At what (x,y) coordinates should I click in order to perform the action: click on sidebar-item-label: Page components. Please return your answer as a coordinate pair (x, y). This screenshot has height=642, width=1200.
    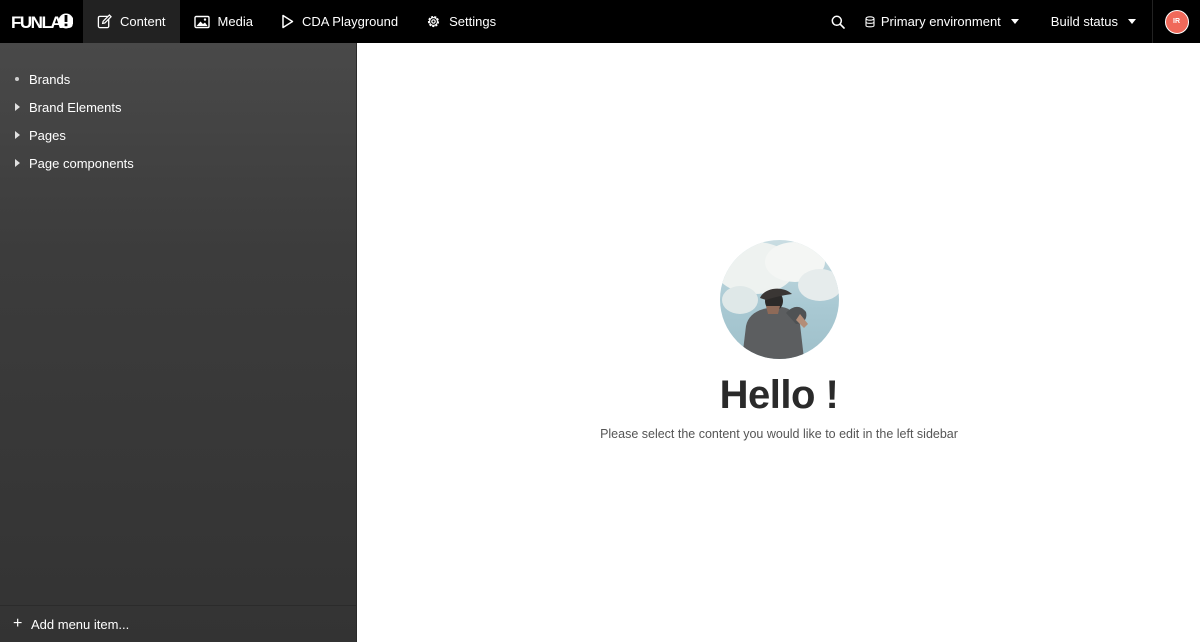
    Looking at the image, I should click on (81, 163).